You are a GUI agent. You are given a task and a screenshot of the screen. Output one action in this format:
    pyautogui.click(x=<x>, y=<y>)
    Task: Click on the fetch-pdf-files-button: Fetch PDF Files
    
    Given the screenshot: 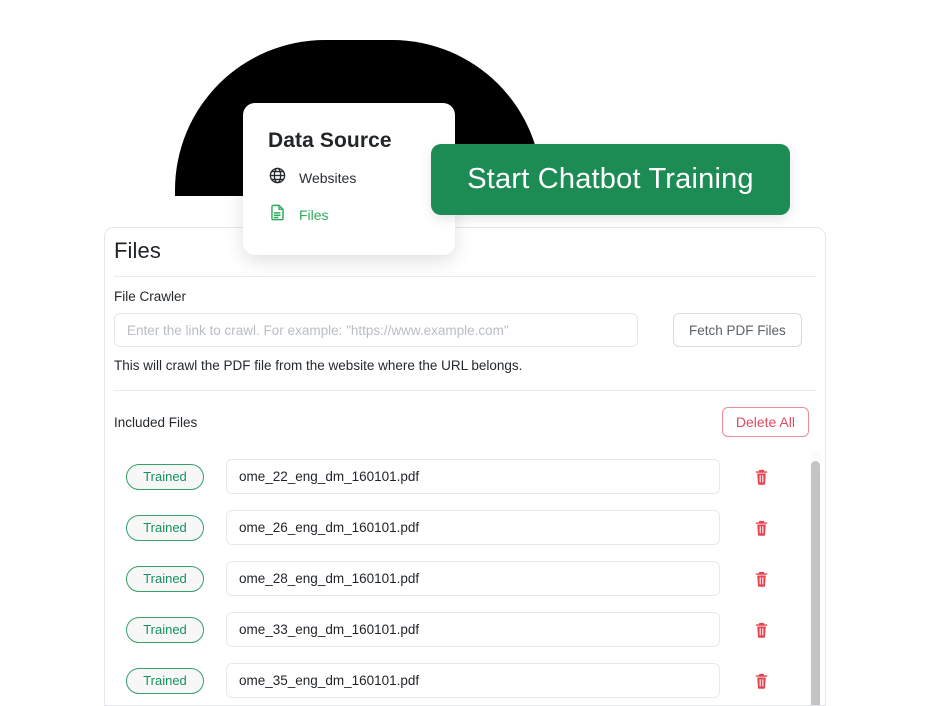 What is the action you would take?
    pyautogui.click(x=737, y=330)
    